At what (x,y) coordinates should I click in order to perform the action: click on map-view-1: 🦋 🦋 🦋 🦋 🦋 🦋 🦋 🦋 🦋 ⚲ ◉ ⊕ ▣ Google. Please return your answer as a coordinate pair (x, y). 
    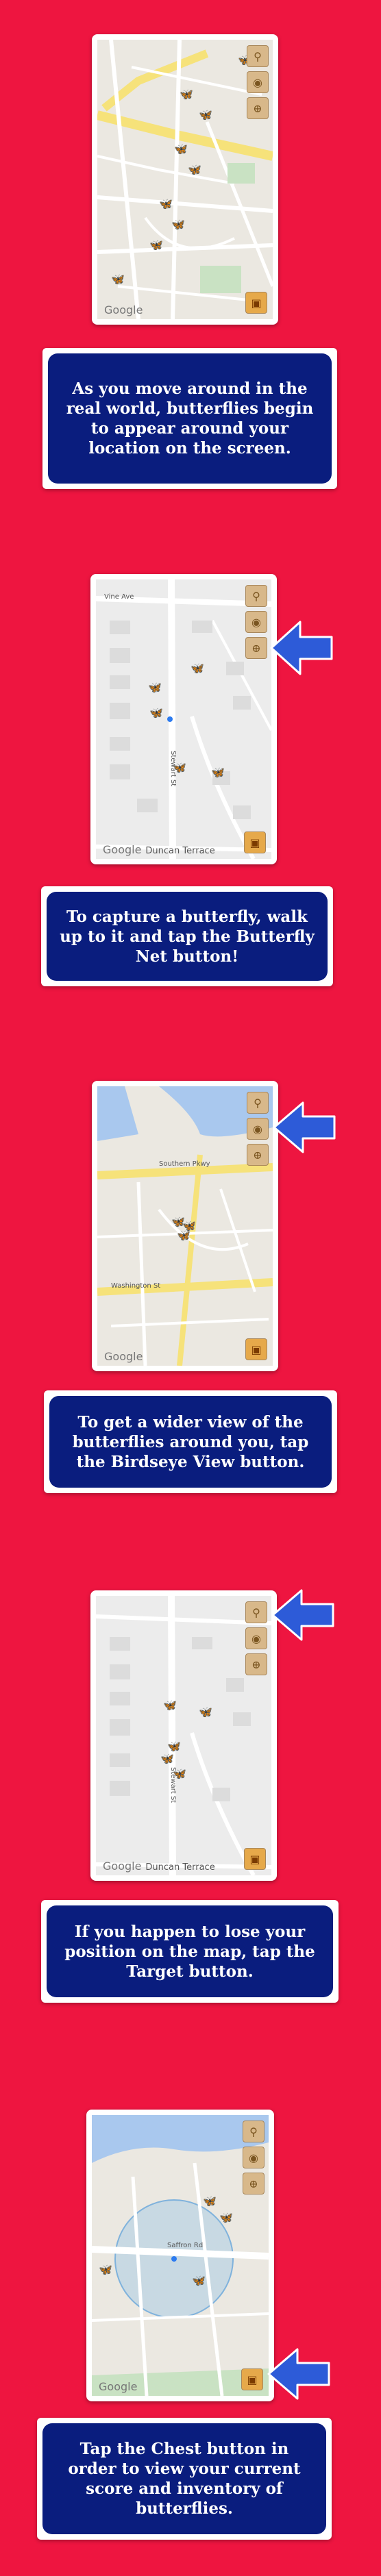
    Looking at the image, I should click on (185, 179).